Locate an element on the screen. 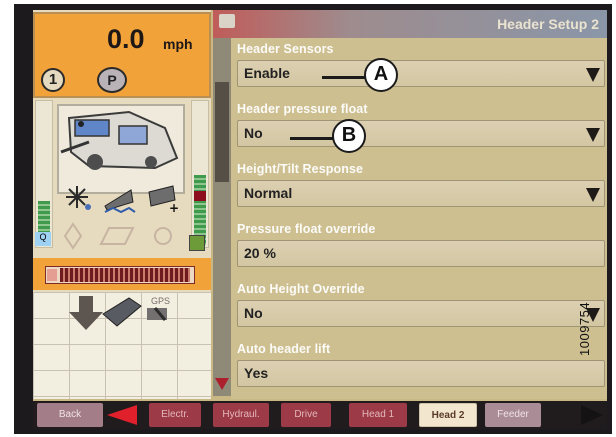 This screenshot has width=616, height=437. setting-header-sensors: Header Sensors Enable is located at coordinates (421, 64).